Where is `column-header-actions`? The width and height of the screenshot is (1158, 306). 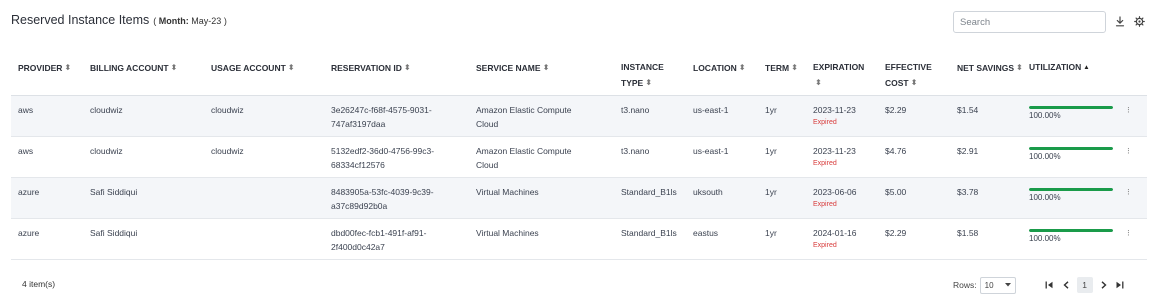 column-header-actions is located at coordinates (1133, 75).